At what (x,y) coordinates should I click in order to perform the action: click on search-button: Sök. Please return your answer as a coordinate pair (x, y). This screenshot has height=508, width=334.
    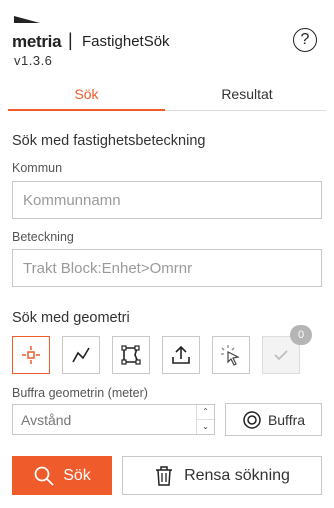
    Looking at the image, I should click on (62, 475).